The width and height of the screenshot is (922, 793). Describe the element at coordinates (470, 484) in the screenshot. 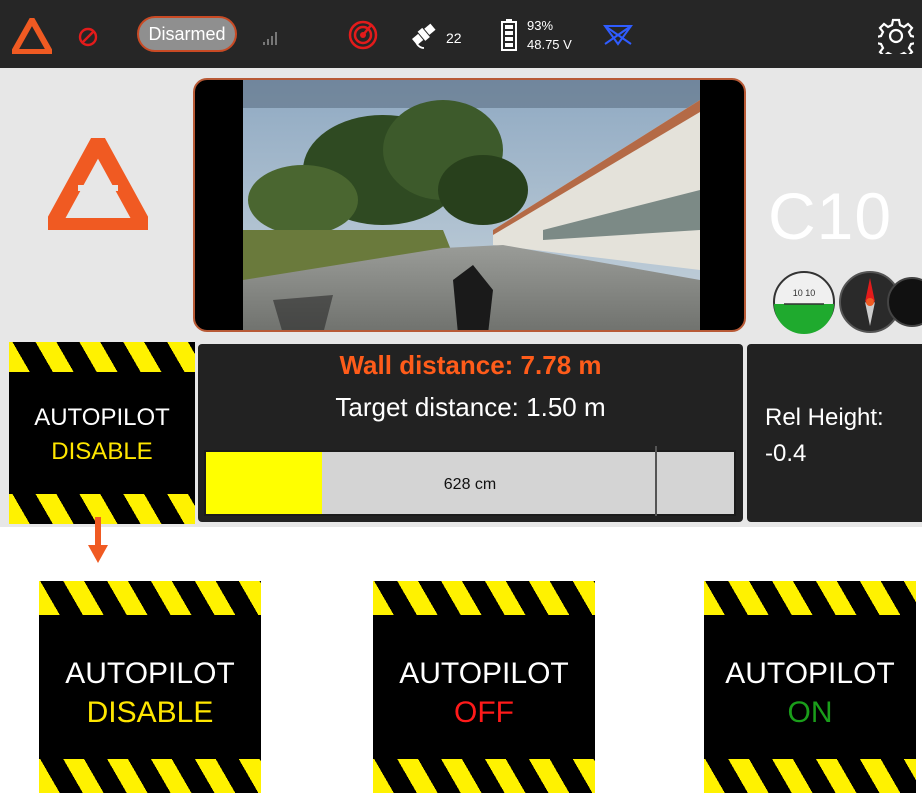

I see `distance-bar-label: 628 cm` at that location.